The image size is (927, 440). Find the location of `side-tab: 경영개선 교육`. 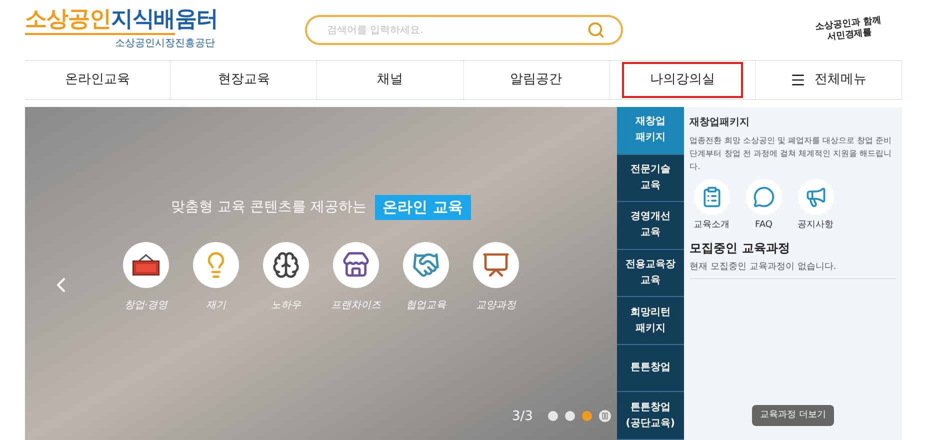

side-tab: 경영개선 교육 is located at coordinates (650, 226).